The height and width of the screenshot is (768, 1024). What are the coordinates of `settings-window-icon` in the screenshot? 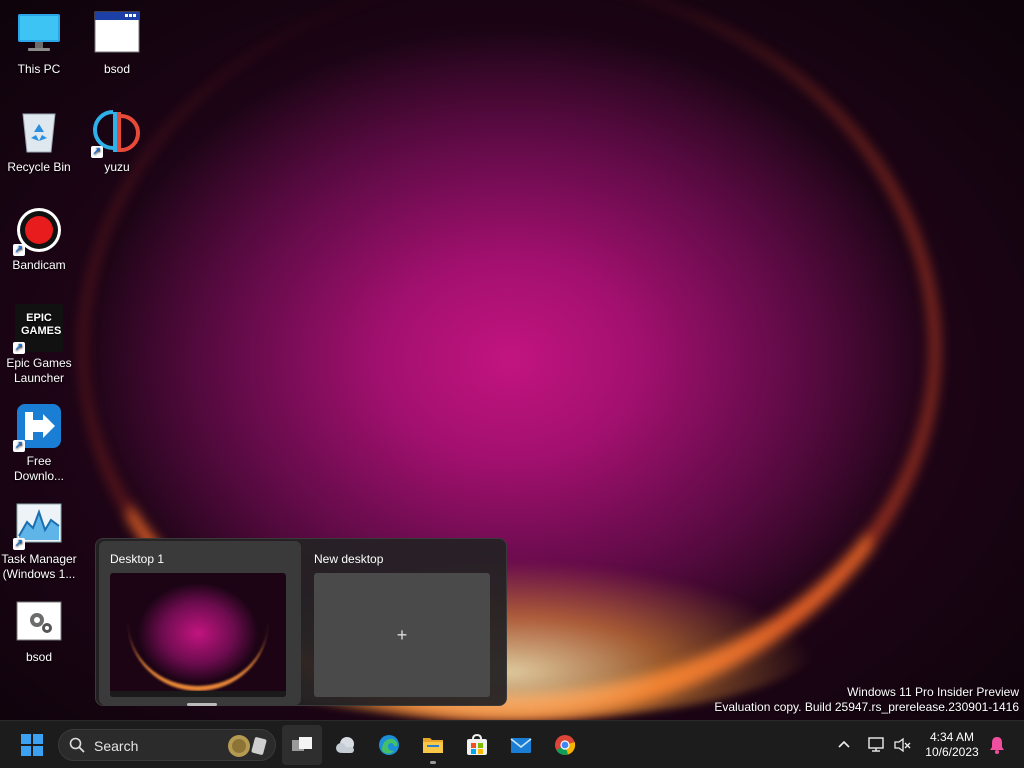 It's located at (39, 622).